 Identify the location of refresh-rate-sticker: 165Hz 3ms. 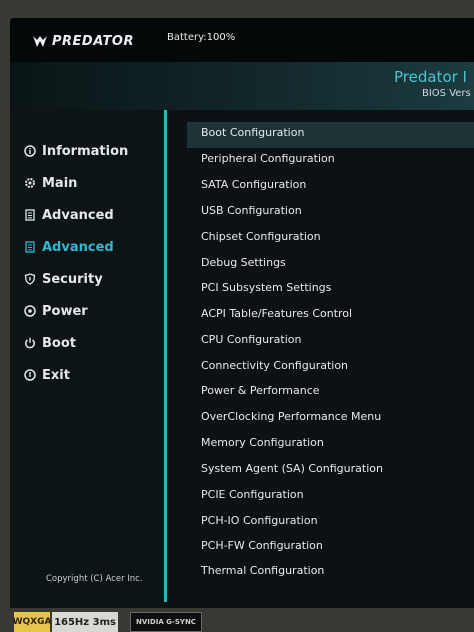
(85, 622).